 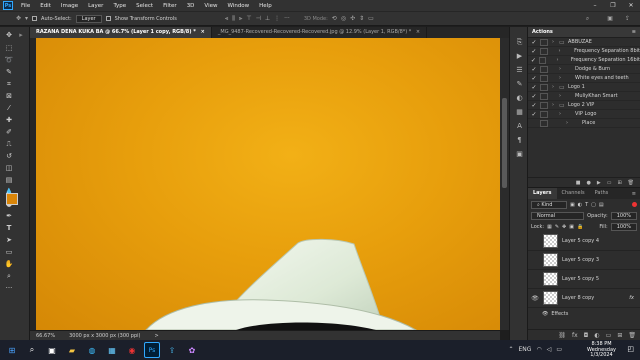 What do you see at coordinates (557, 227) in the screenshot?
I see `lock-paint-icon: ✎` at bounding box center [557, 227].